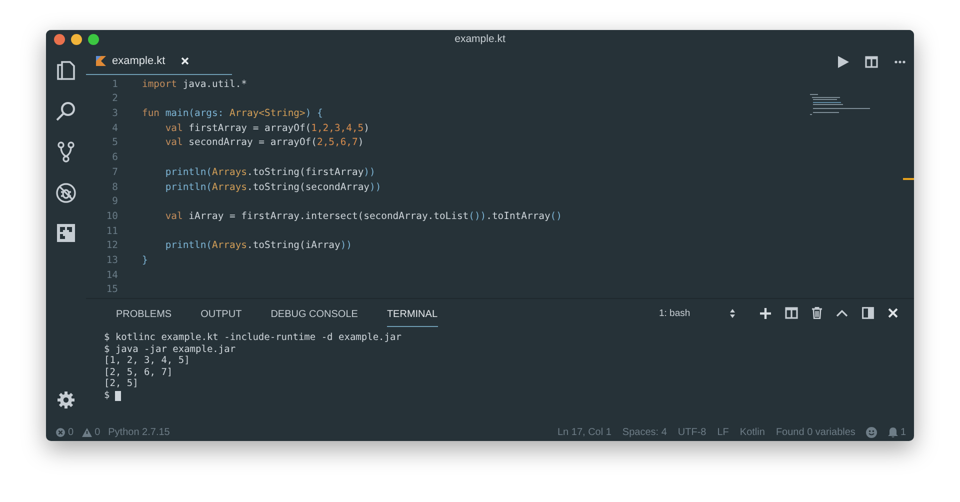  I want to click on window-title: example.kt, so click(480, 39).